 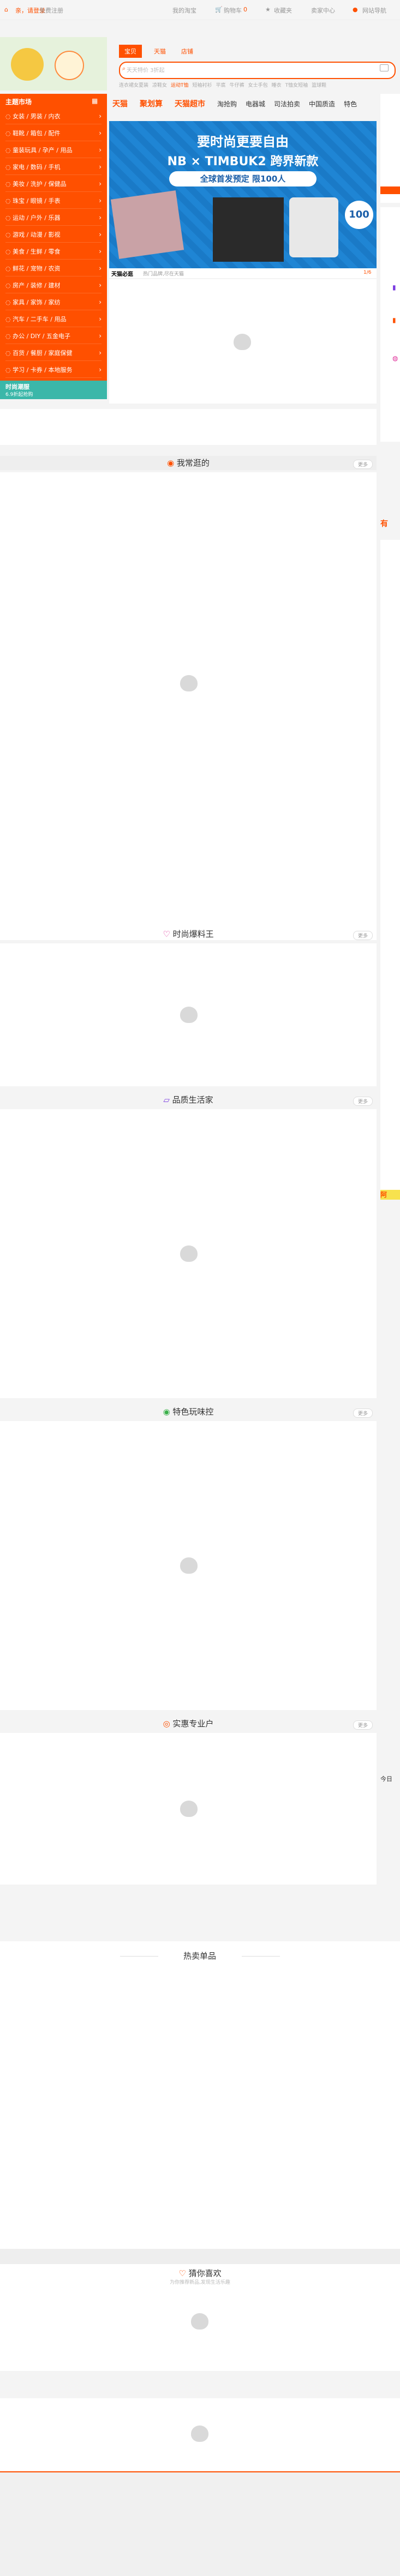 I want to click on promo-strip, so click(x=188, y=427).